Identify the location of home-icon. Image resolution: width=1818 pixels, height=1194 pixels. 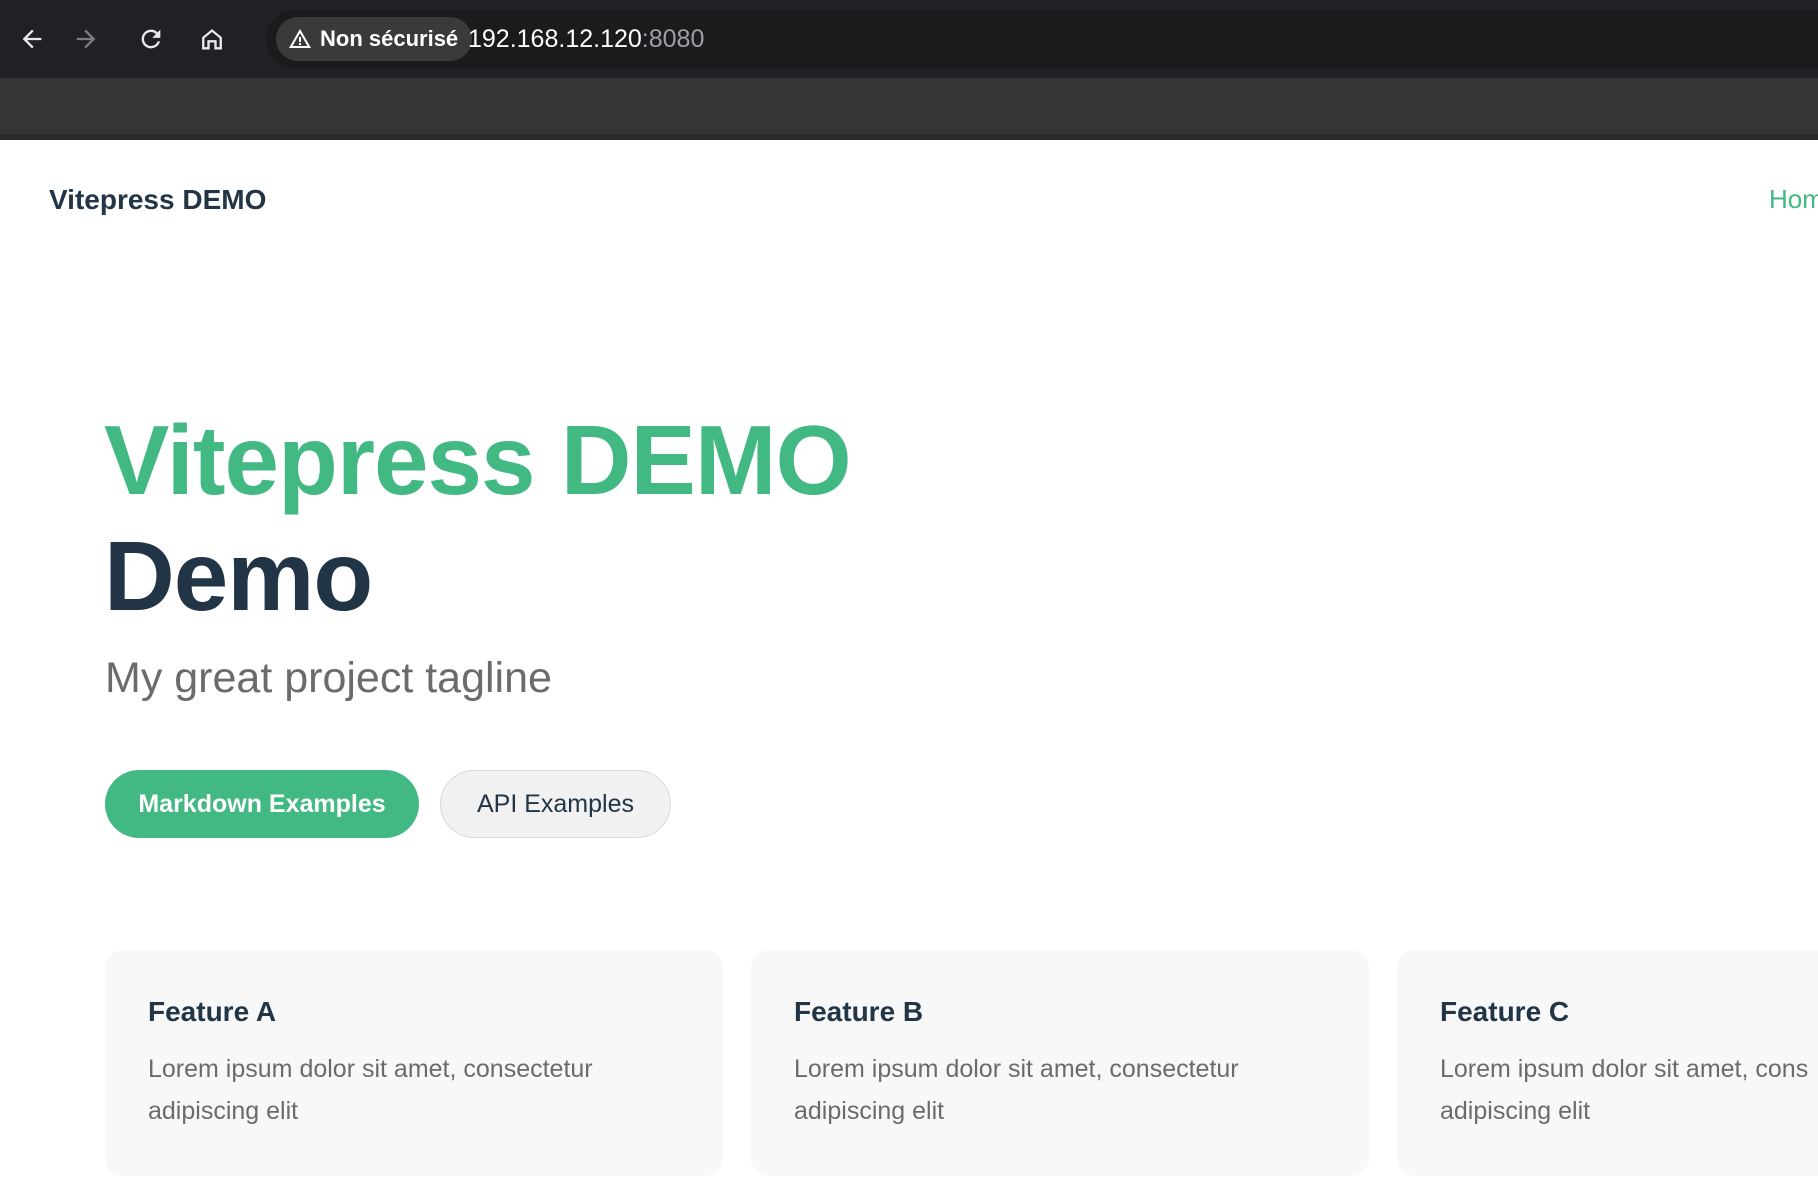
(212, 39).